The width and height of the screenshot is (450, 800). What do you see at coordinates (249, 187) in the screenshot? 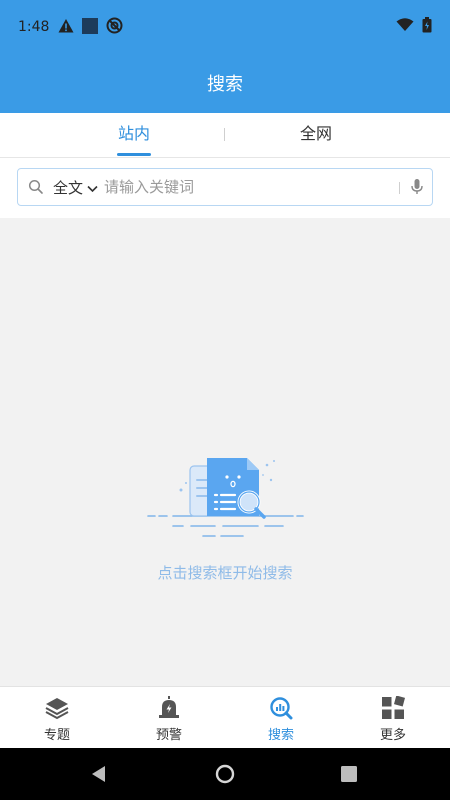
I see `search-input` at bounding box center [249, 187].